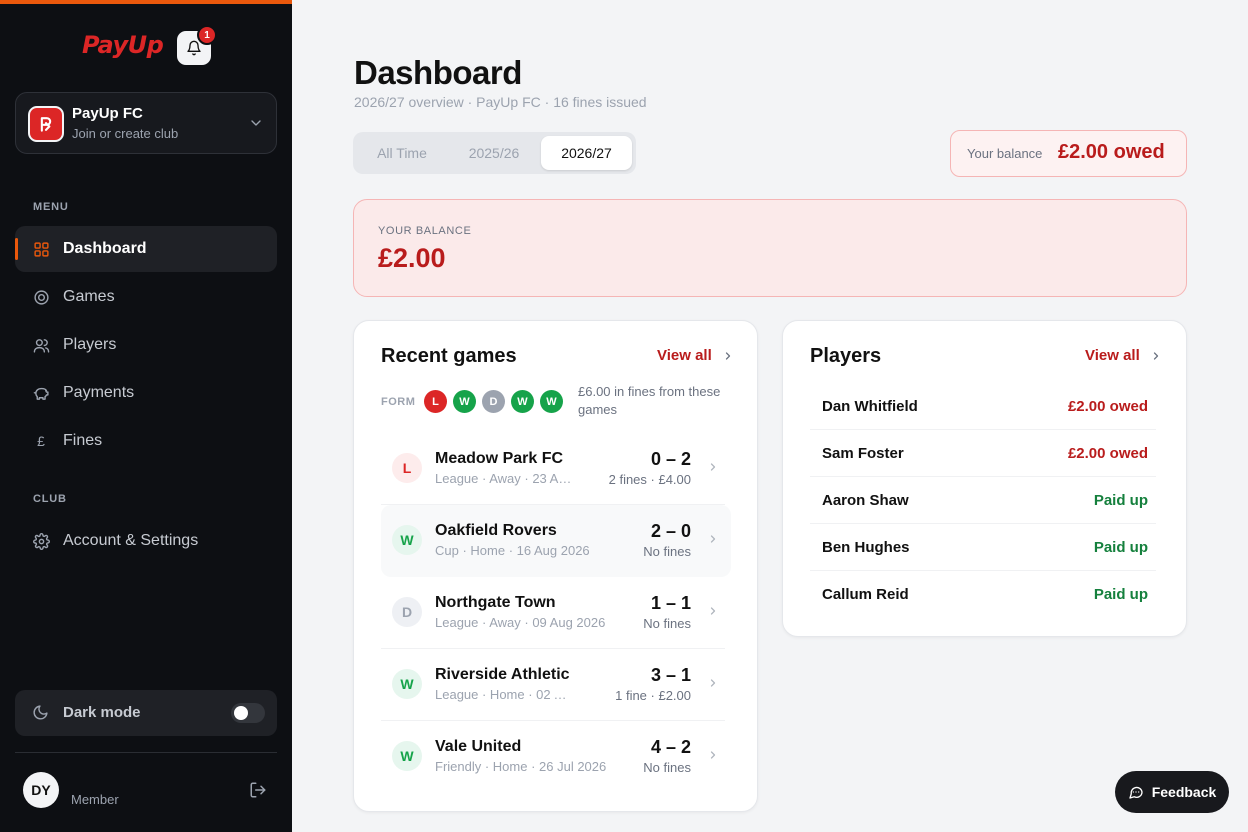 The width and height of the screenshot is (1248, 832). I want to click on sidebar-item-fines: £ Fines, so click(146, 441).